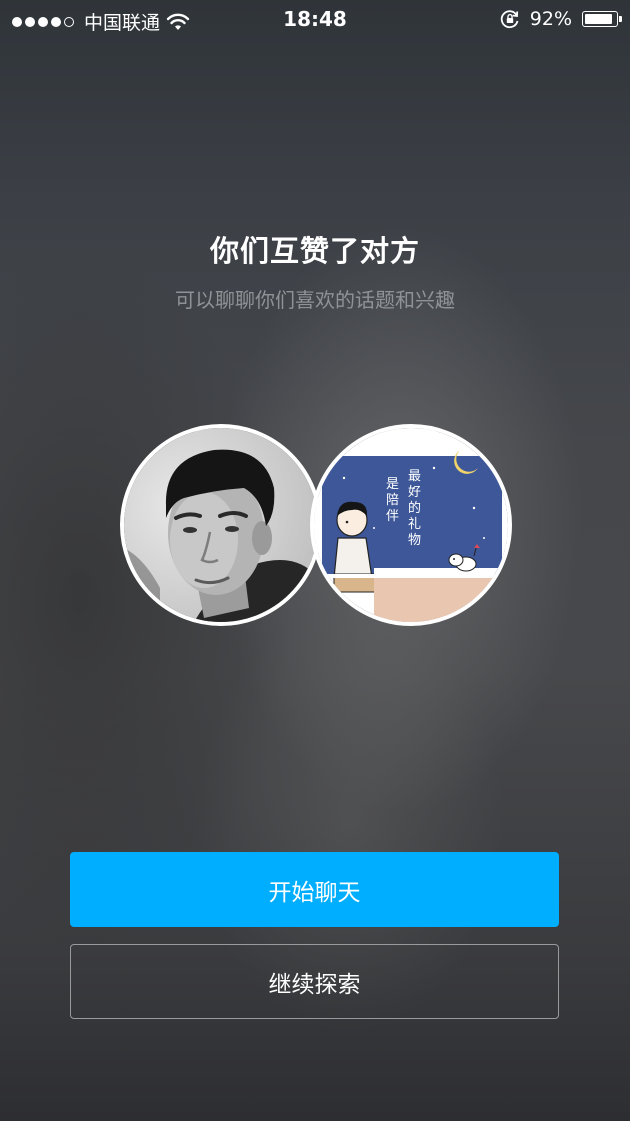 Image resolution: width=630 pixels, height=1121 pixels. I want to click on start-chat-button: 开始聊天, so click(314, 889).